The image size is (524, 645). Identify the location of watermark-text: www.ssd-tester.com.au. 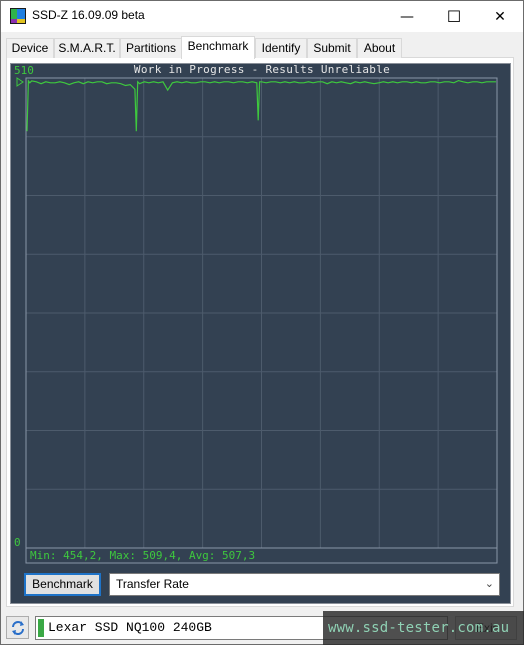
(419, 628).